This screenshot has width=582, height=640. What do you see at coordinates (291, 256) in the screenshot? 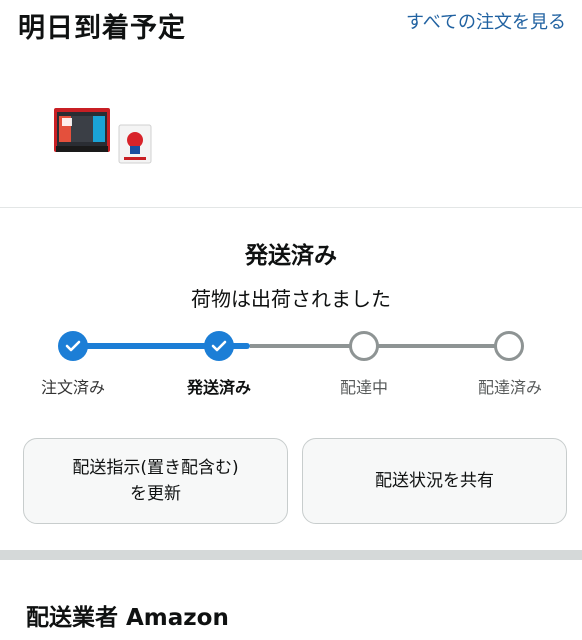
I see `shipment-status-title: 発送済み` at bounding box center [291, 256].